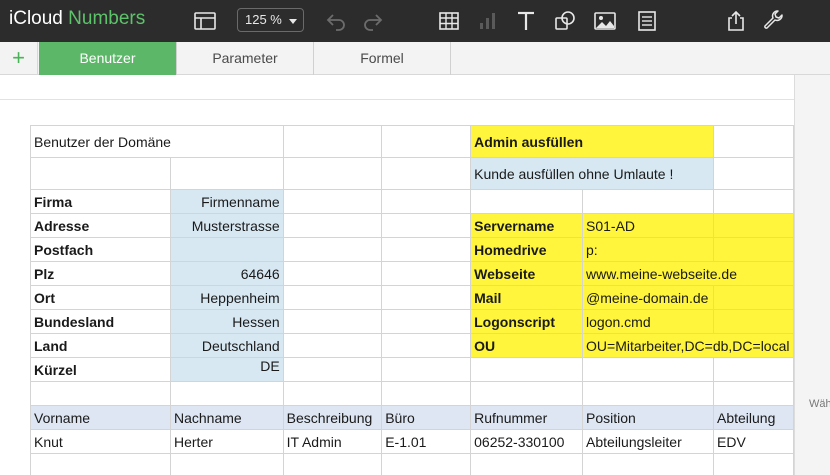 This screenshot has height=475, width=830. Describe the element at coordinates (605, 21) in the screenshot. I see `image-icon` at that location.